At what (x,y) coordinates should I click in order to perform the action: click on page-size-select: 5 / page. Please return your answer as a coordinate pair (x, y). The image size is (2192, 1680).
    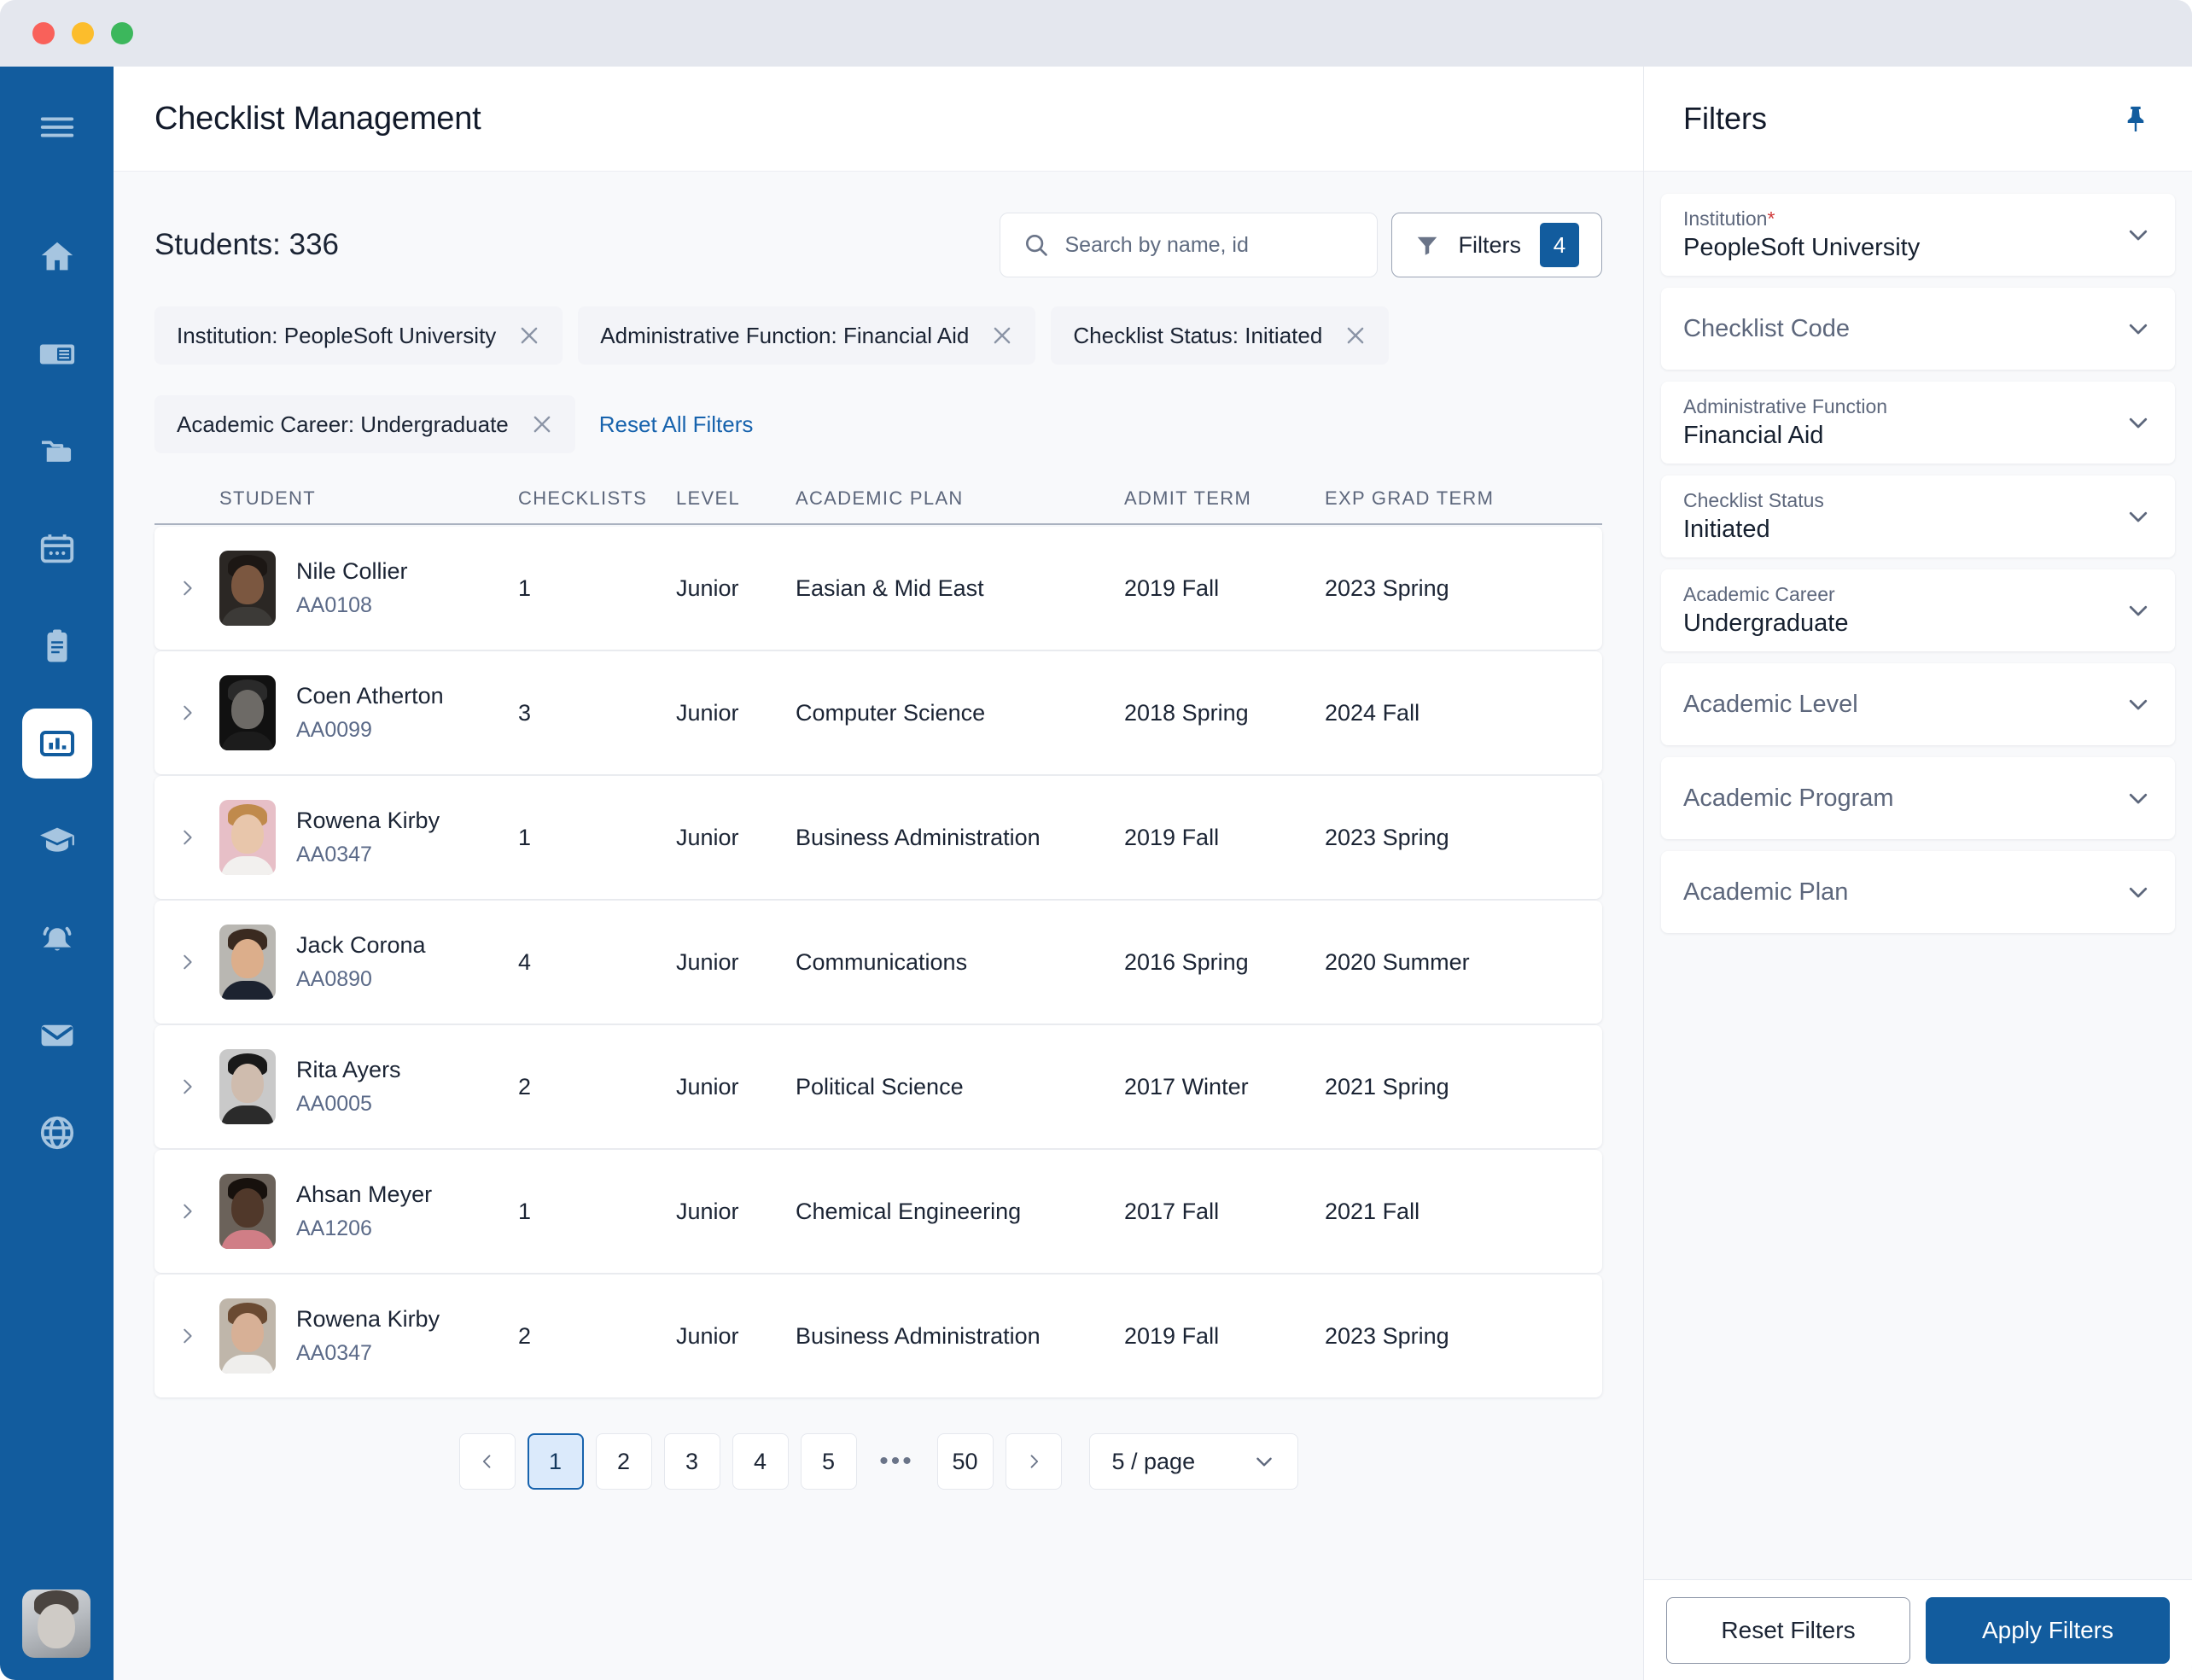
    Looking at the image, I should click on (1193, 1461).